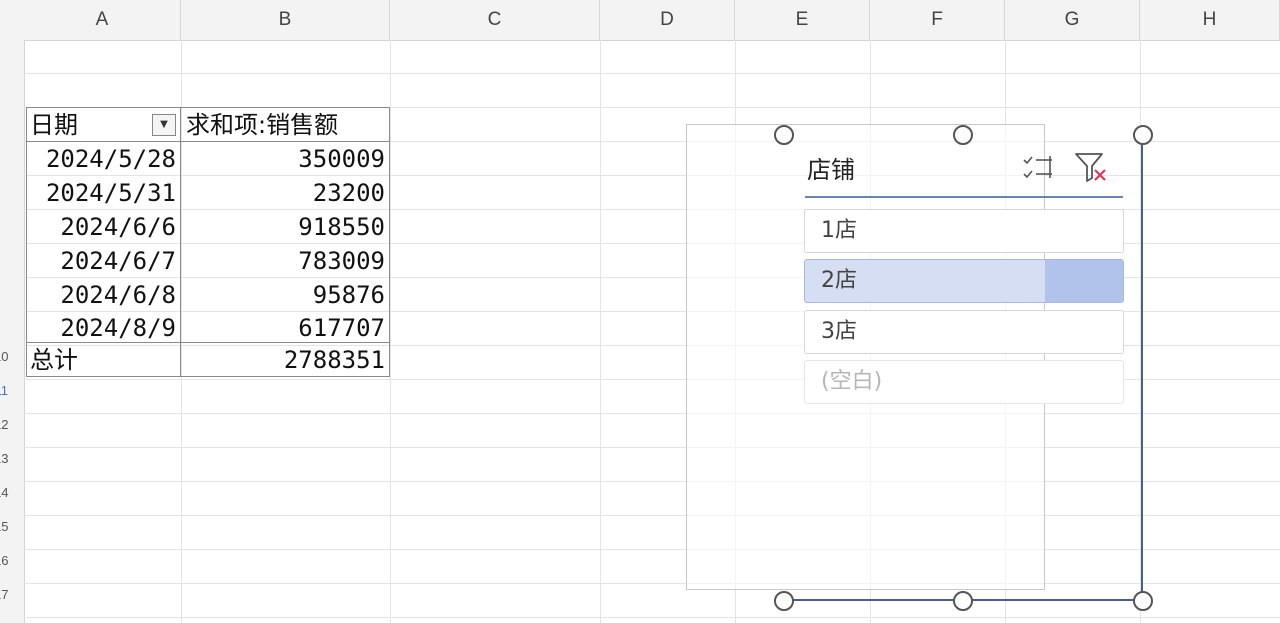  I want to click on pivot-value-cell: 918550, so click(284, 227).